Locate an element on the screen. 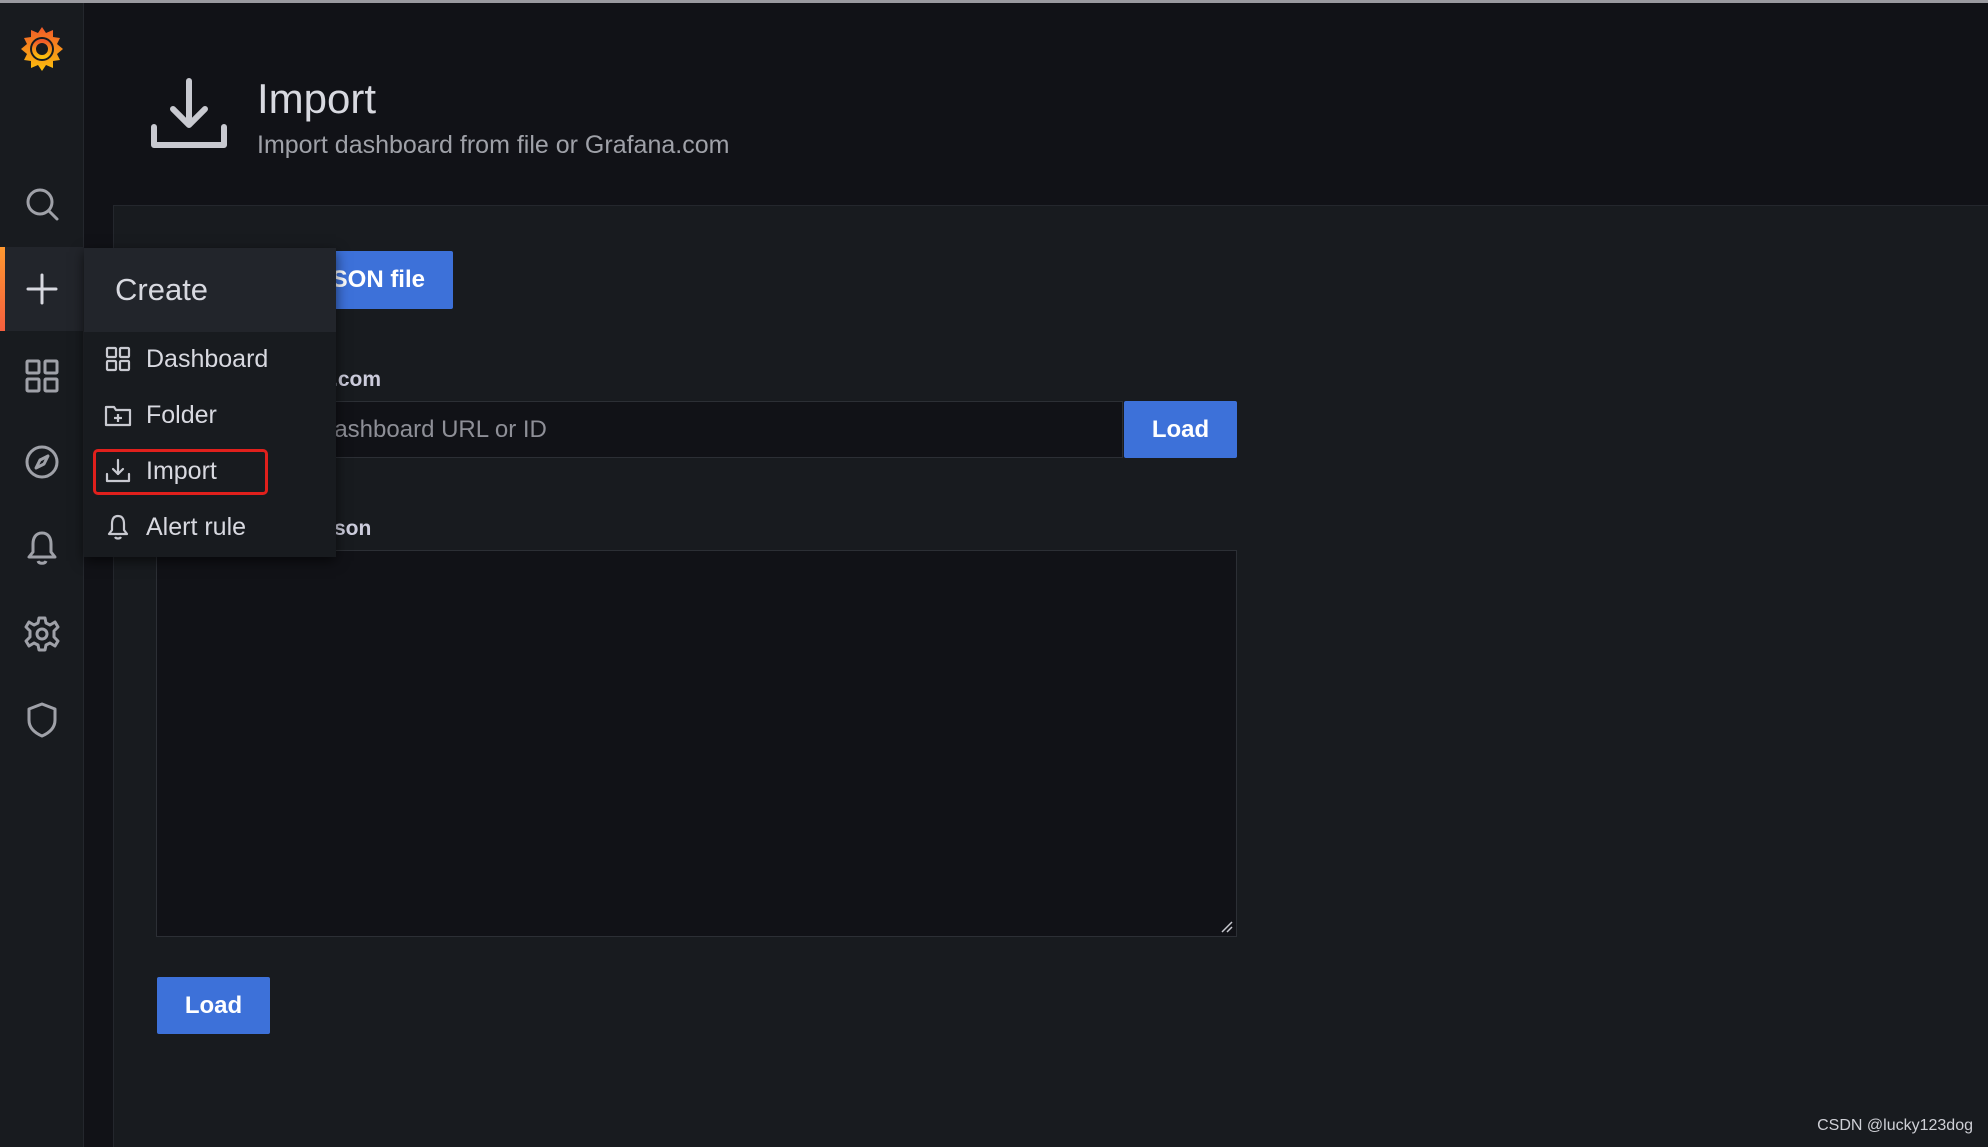 The image size is (1988, 1147). url-input-placeholder: lashboard URL or ID is located at coordinates (438, 429).